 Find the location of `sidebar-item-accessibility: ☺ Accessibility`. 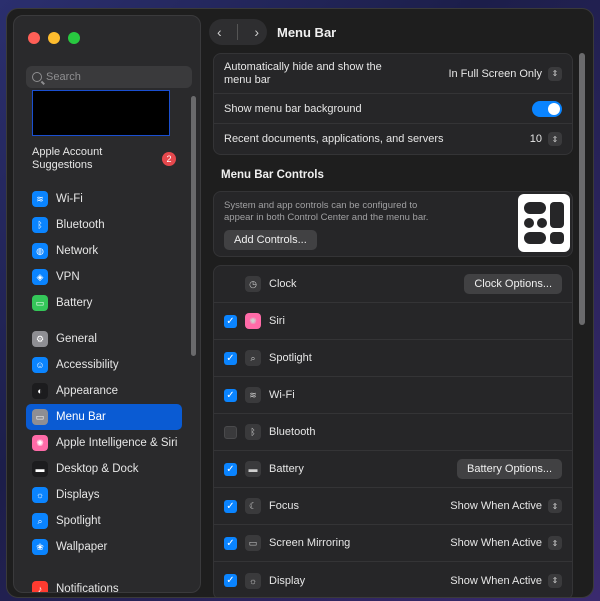

sidebar-item-accessibility: ☺ Accessibility is located at coordinates (104, 365).